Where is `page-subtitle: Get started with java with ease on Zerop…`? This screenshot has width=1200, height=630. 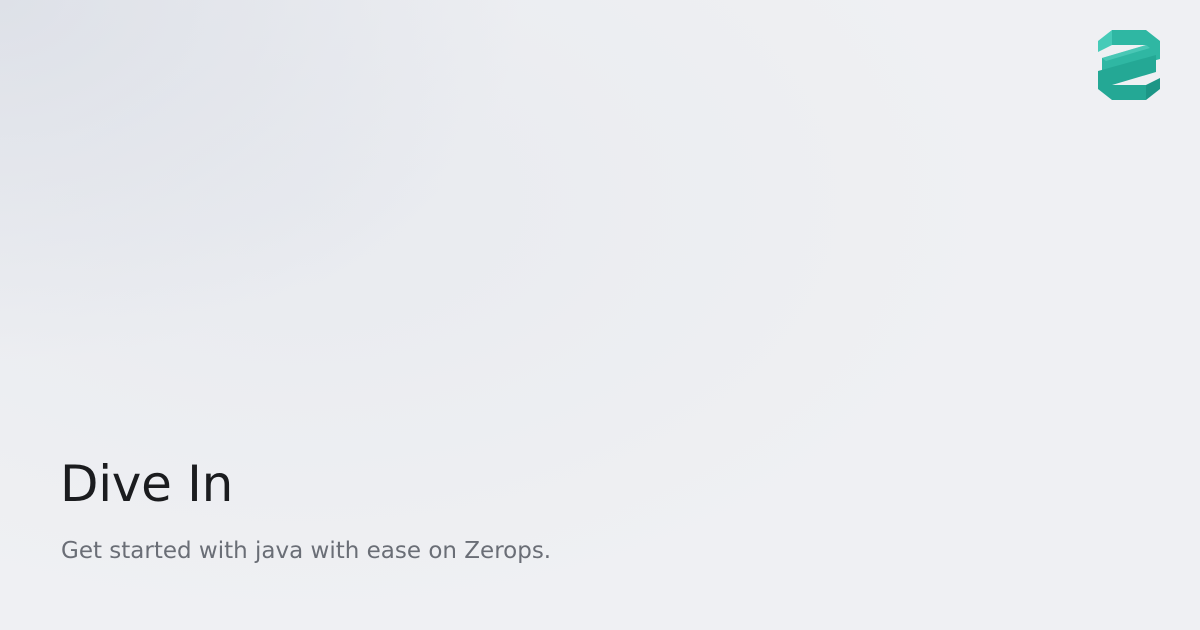
page-subtitle: Get started with java with ease on Zerop… is located at coordinates (306, 551).